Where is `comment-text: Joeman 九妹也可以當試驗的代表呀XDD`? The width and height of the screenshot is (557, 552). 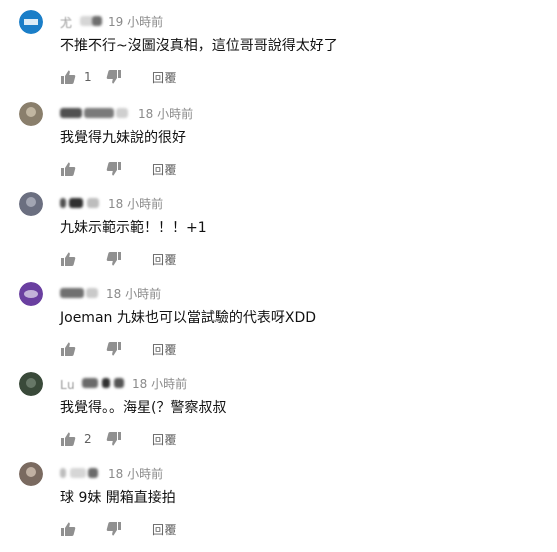
comment-text: Joeman 九妹也可以當試驗的代表呀XDD is located at coordinates (188, 318).